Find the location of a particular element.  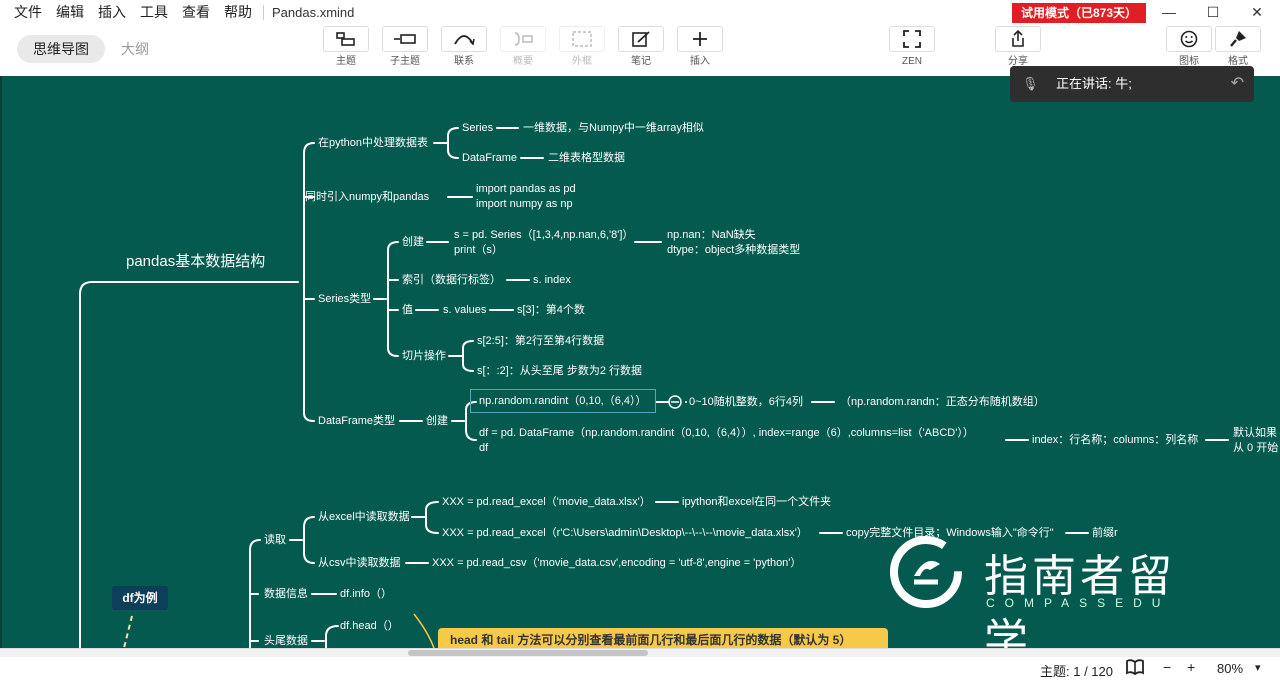

topic-df-default-2: 从 0 开始 is located at coordinates (1255, 448).